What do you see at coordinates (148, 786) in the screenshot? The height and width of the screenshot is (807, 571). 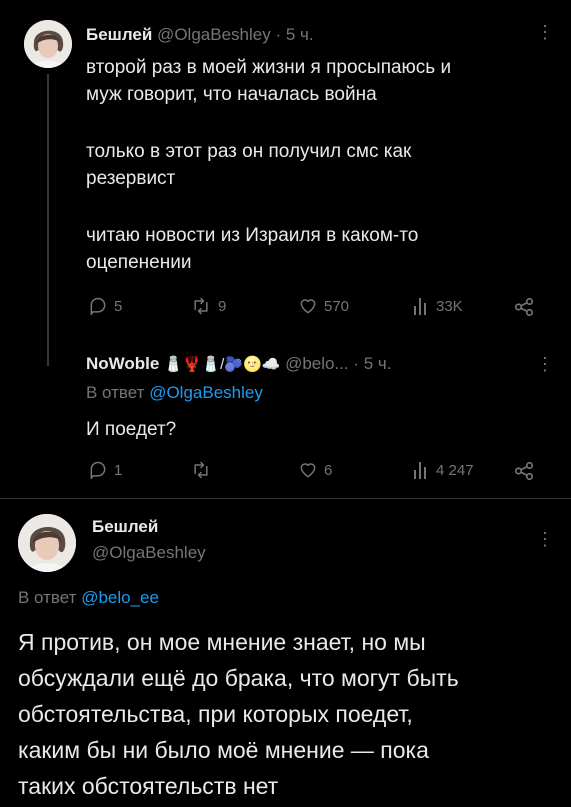 I see `tweet-line: таких обстоятельств нет` at bounding box center [148, 786].